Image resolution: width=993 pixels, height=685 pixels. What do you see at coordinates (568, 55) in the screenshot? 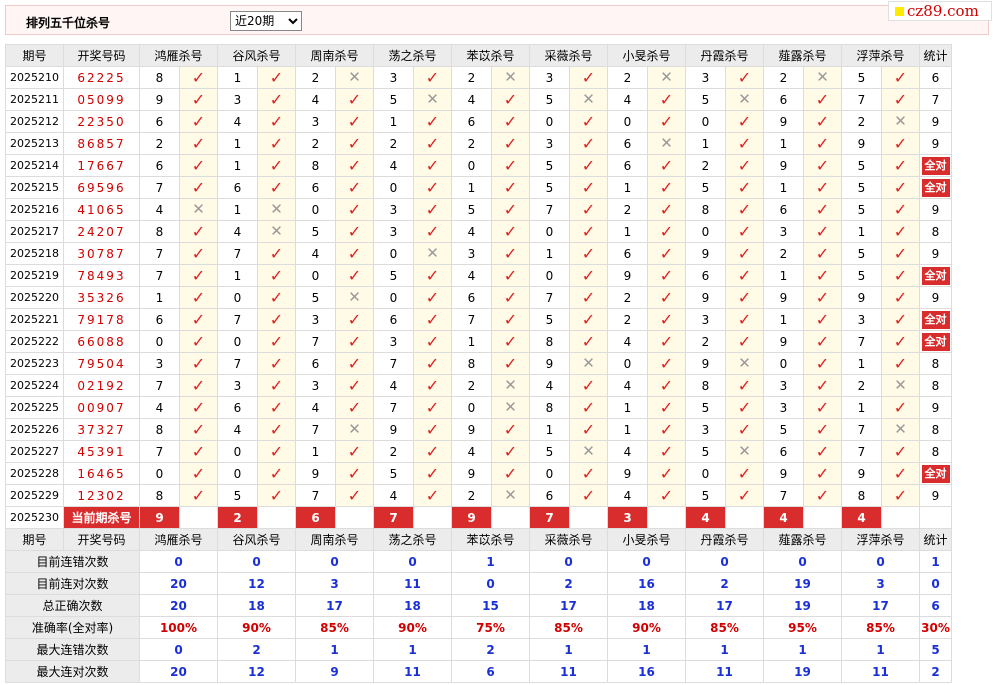
I see `column-header: 采薇杀号` at bounding box center [568, 55].